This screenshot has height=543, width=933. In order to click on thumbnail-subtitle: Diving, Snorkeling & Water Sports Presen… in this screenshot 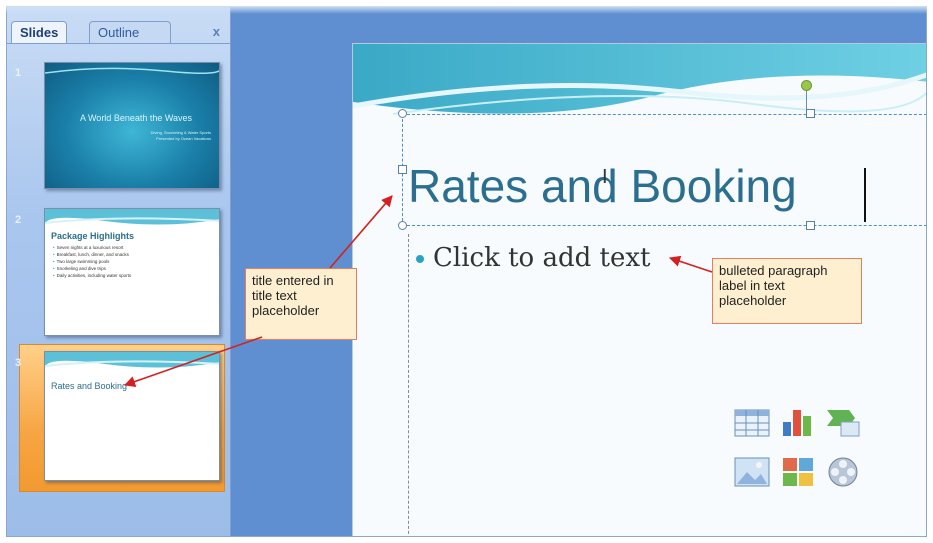, I will do `click(151, 136)`.